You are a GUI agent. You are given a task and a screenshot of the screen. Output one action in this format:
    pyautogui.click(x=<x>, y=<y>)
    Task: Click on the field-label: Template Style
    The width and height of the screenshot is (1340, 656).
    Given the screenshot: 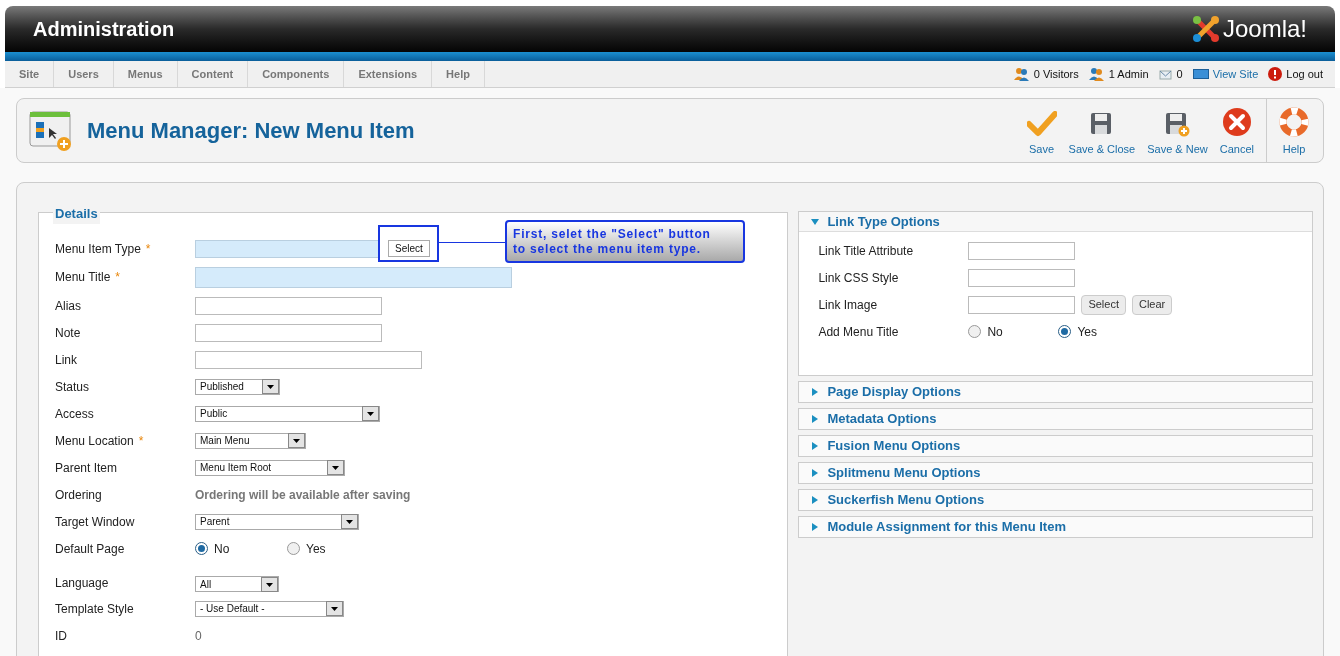 What is the action you would take?
    pyautogui.click(x=94, y=609)
    